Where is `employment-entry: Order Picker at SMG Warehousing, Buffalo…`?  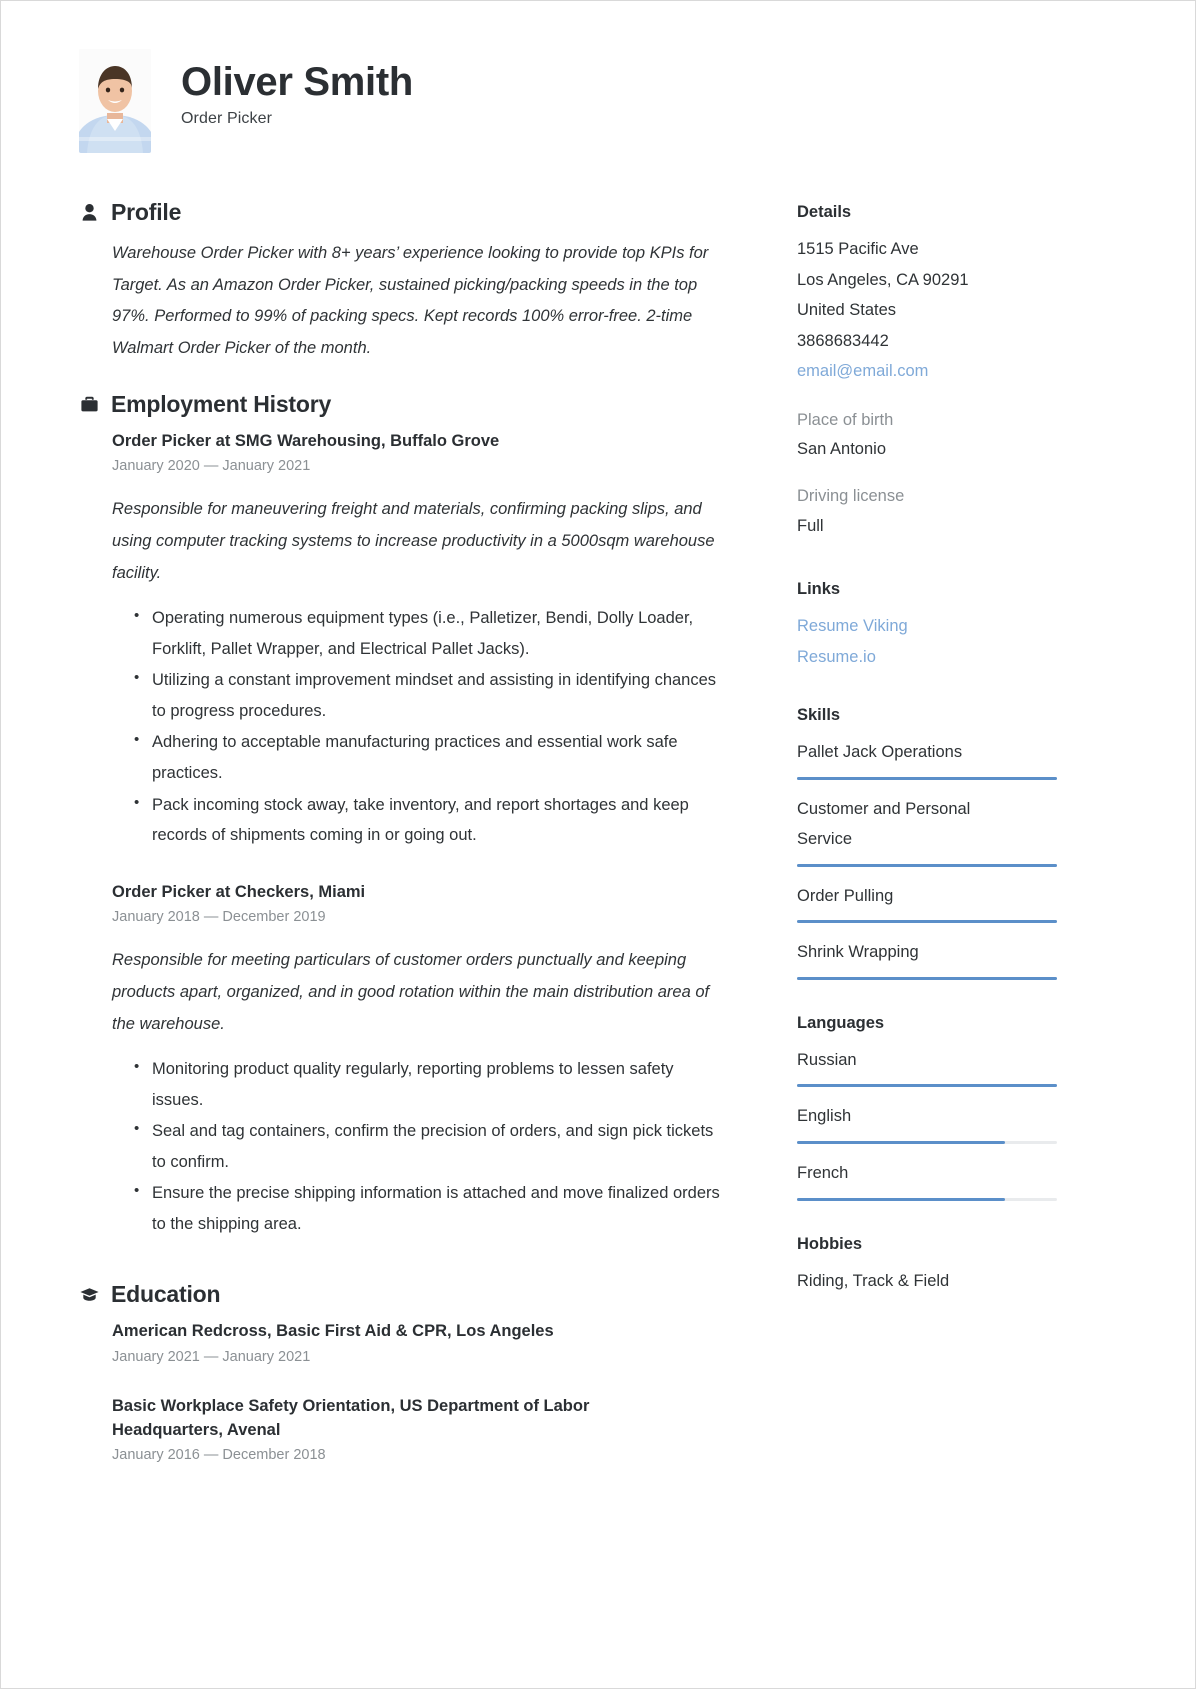
employment-entry: Order Picker at SMG Warehousing, Buffalo… is located at coordinates (420, 640).